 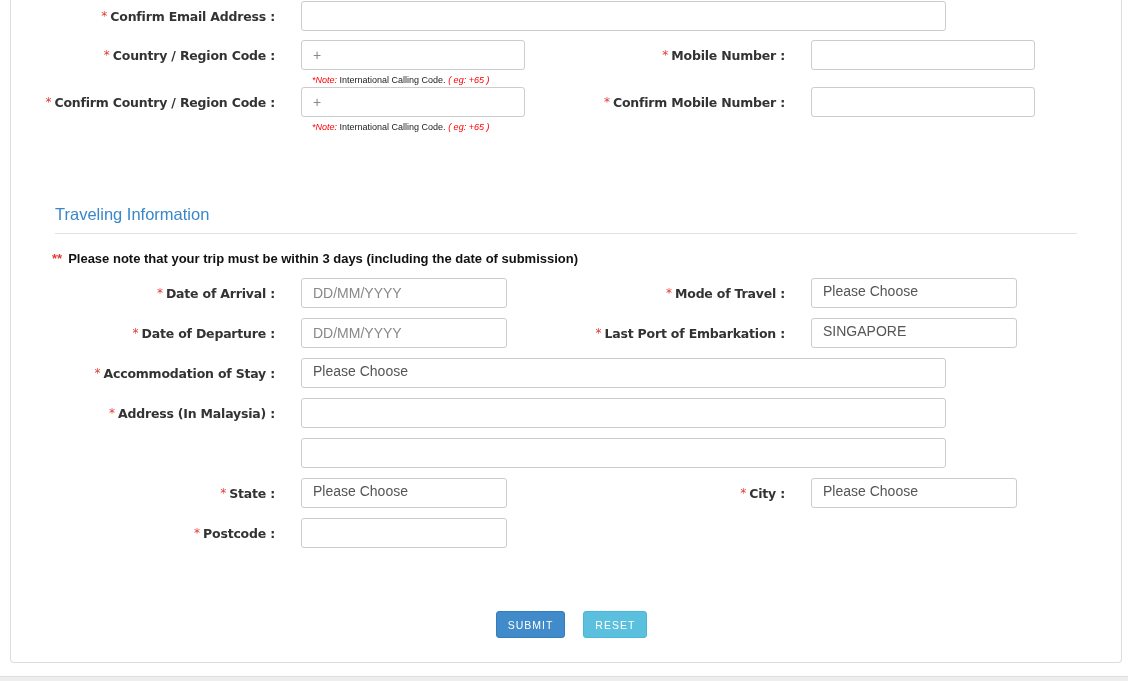 I want to click on submit-button: SUBMIT, so click(x=530, y=624).